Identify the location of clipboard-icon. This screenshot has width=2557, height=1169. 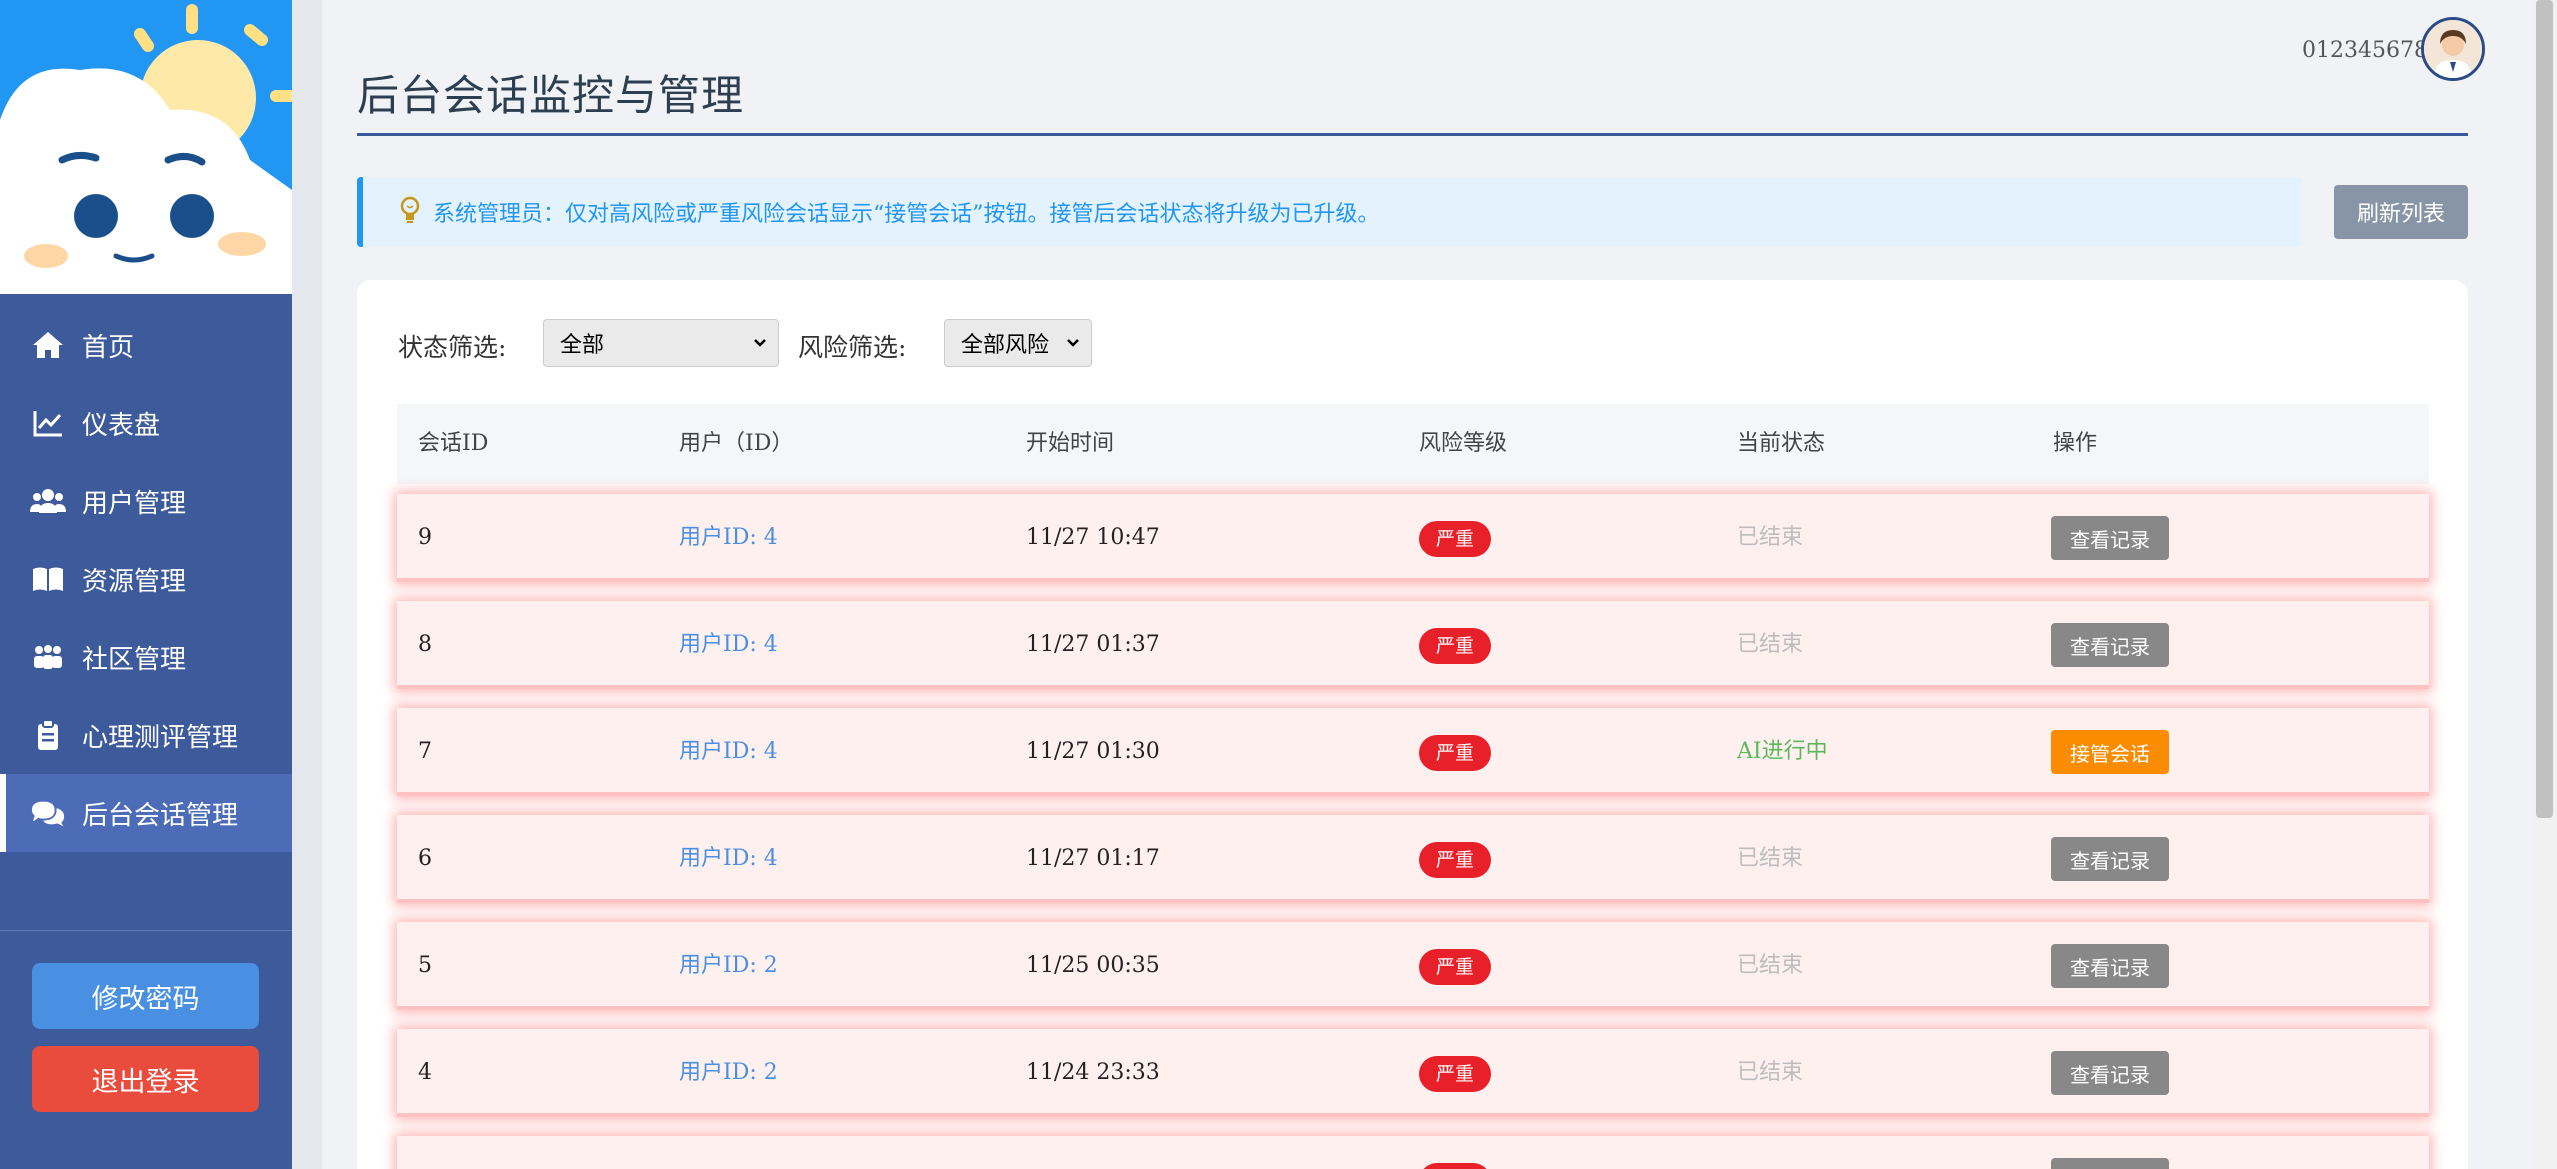
(48, 735).